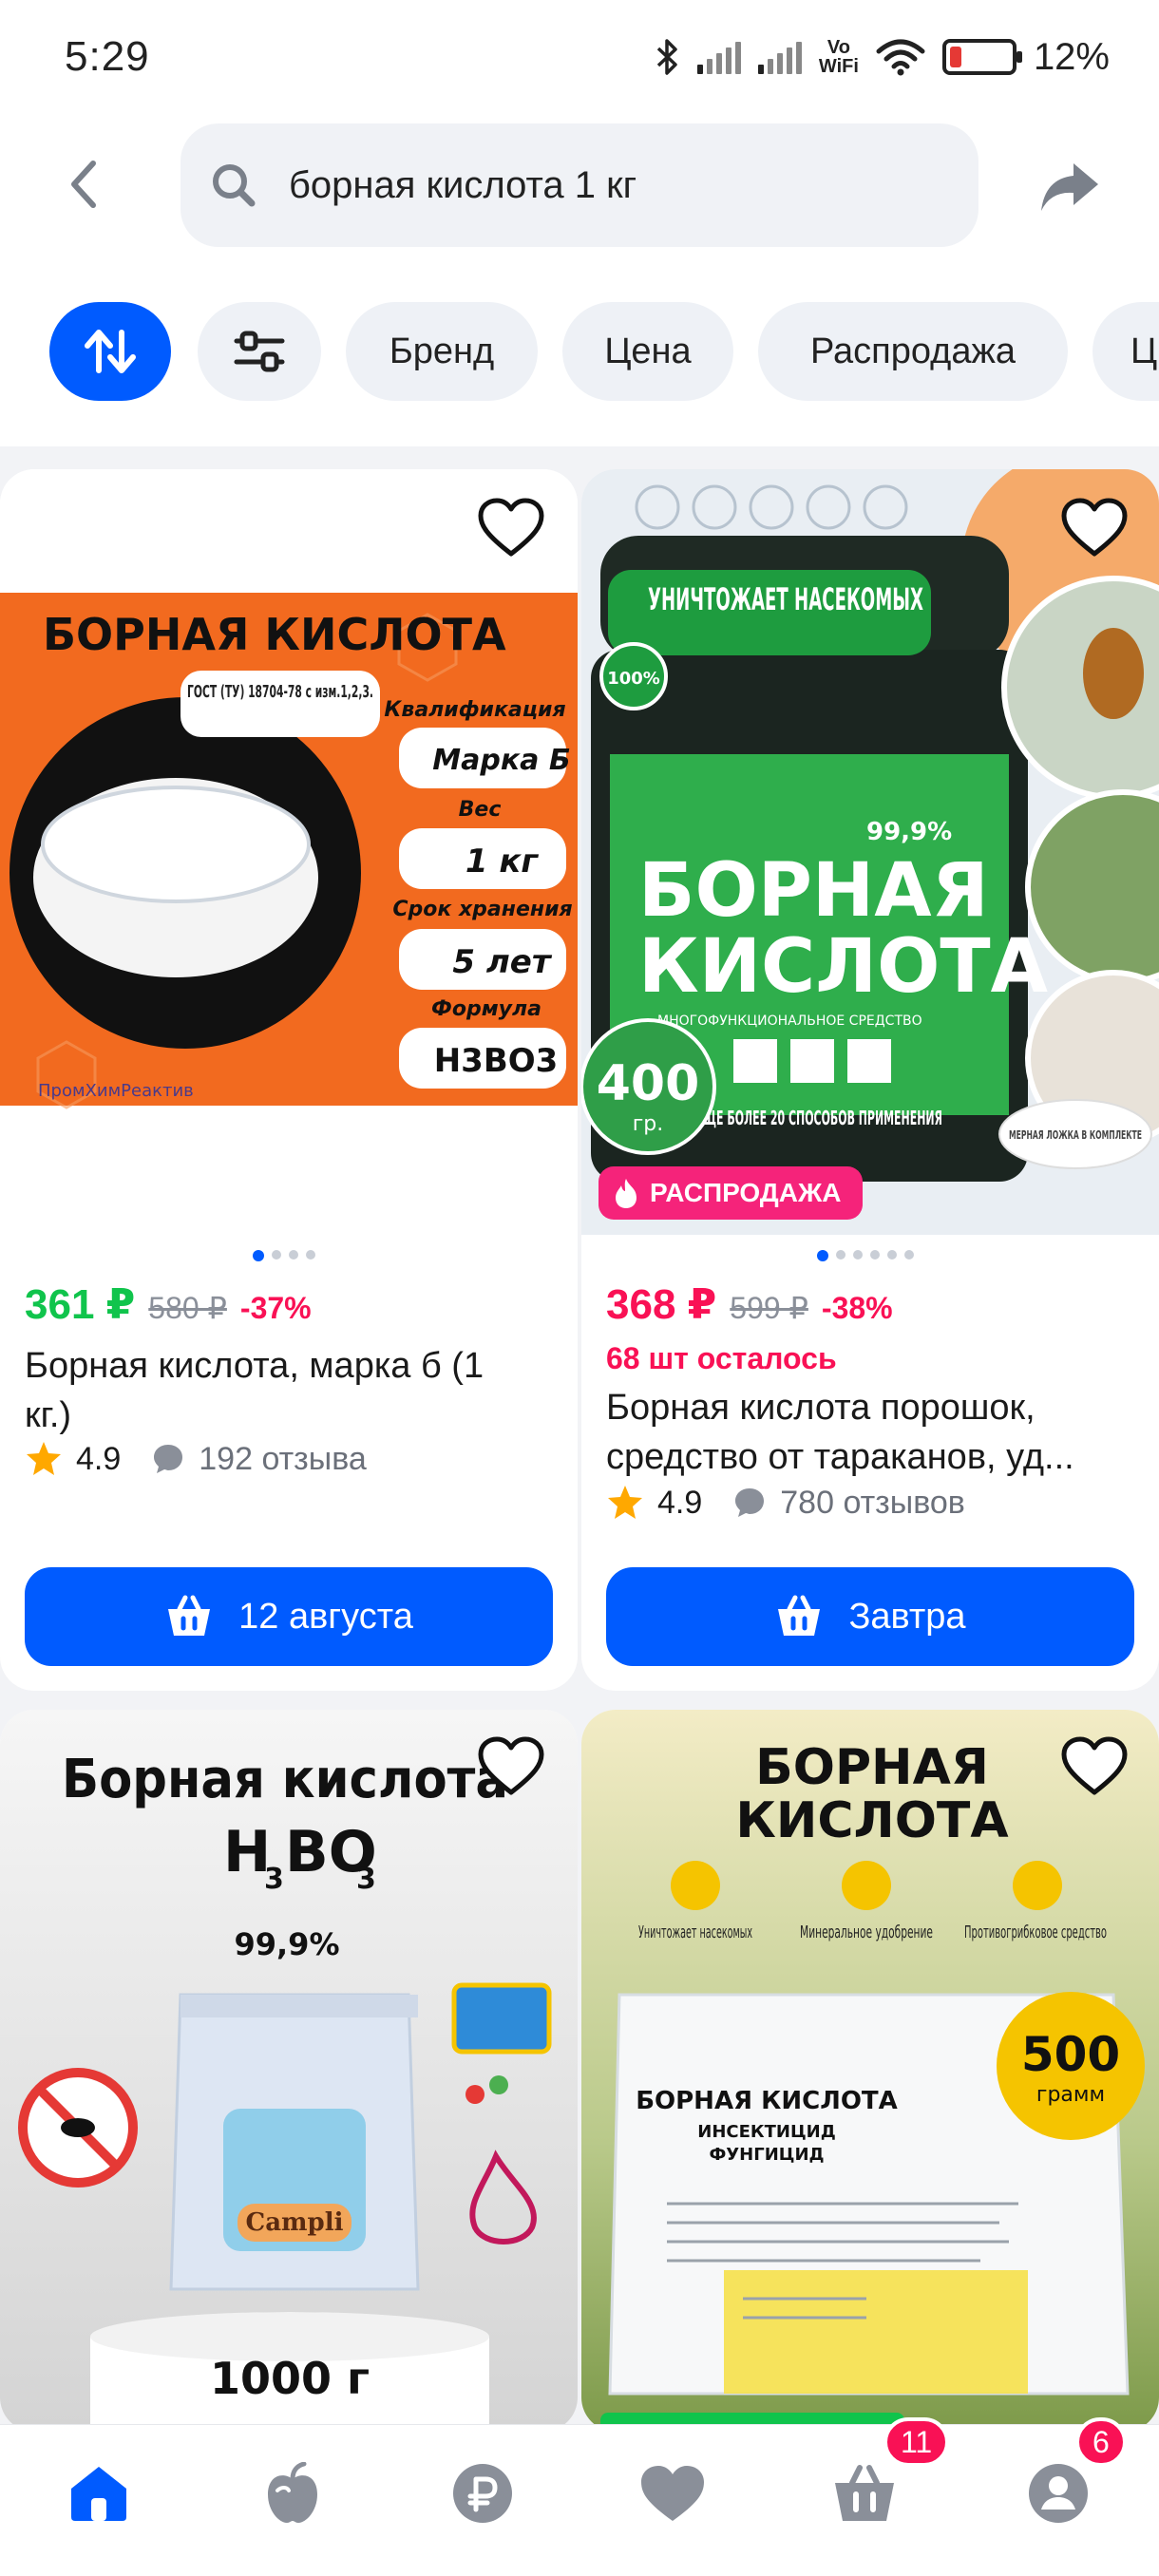 The height and width of the screenshot is (2576, 1159). Describe the element at coordinates (1070, 2054) in the screenshot. I see `pack-weight: 500` at that location.